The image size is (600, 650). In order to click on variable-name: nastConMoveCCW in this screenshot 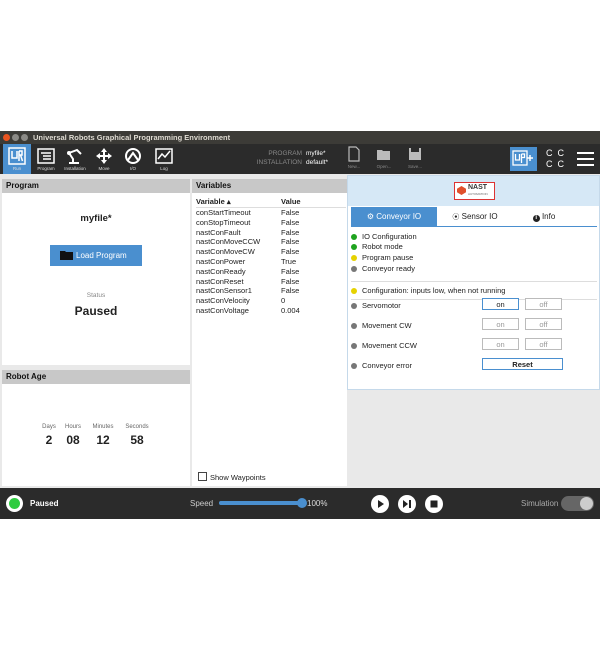, I will do `click(228, 242)`.